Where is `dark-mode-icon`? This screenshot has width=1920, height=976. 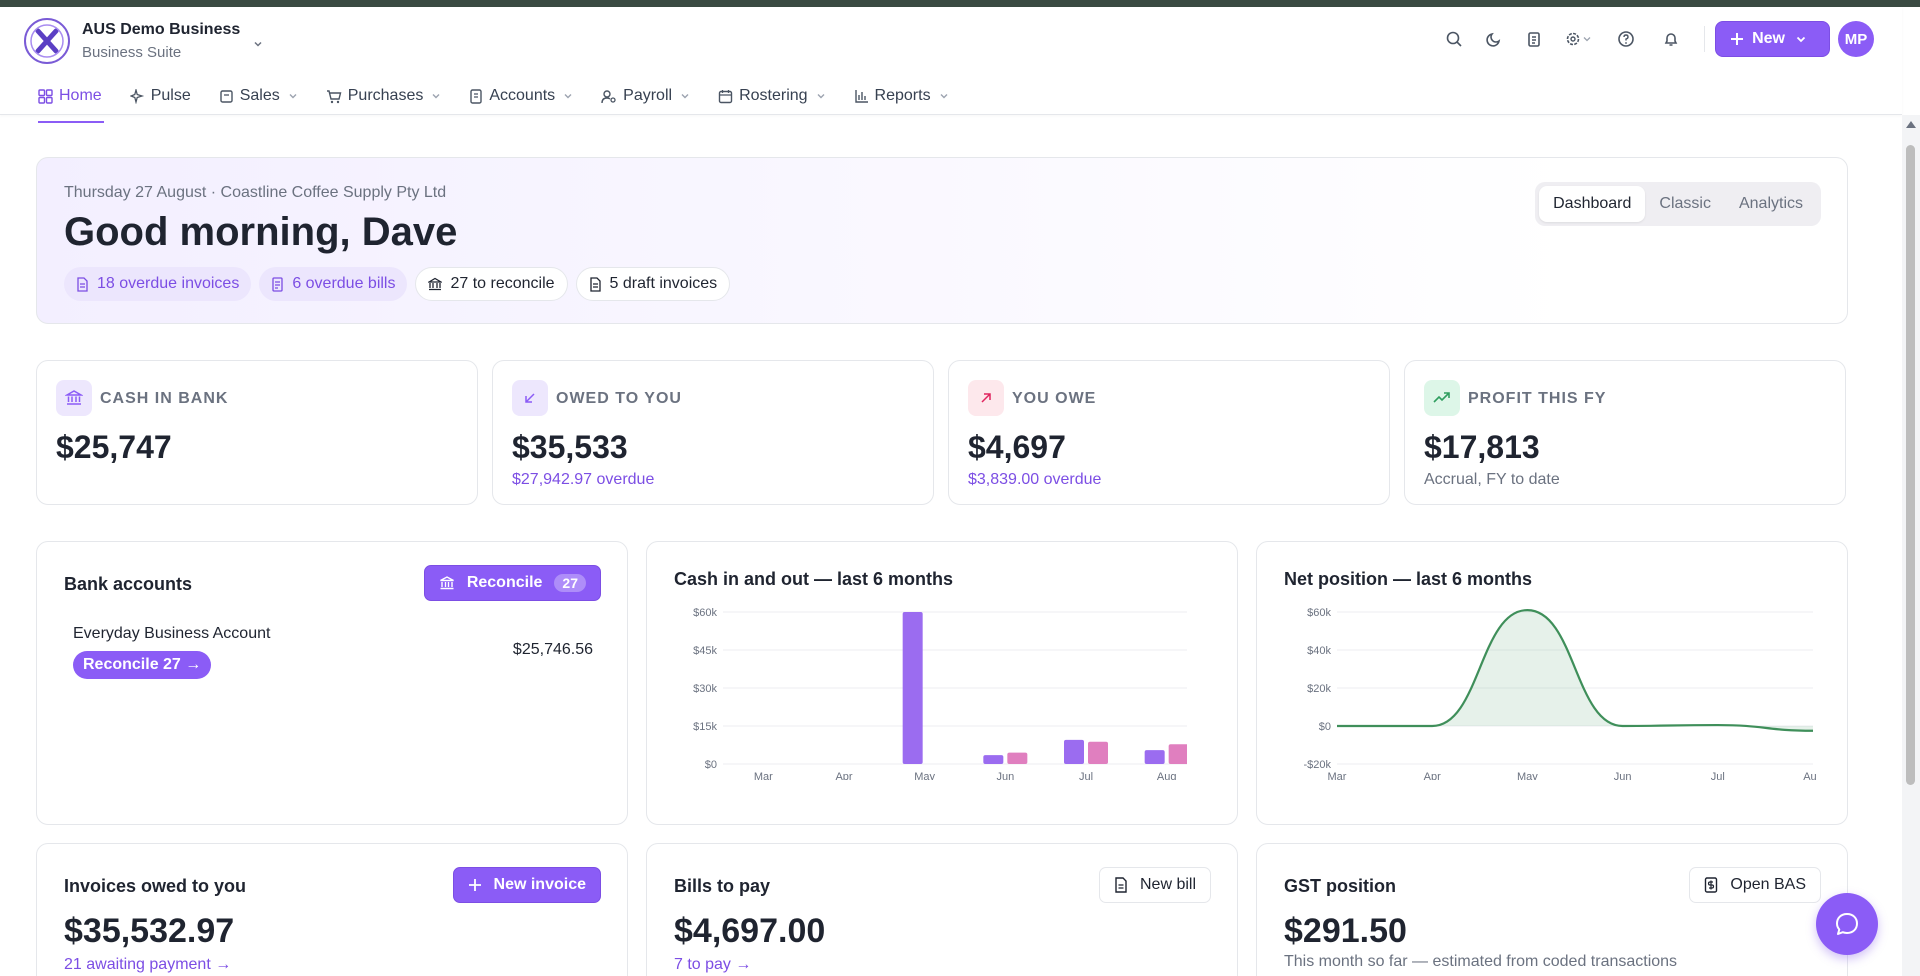
dark-mode-icon is located at coordinates (1494, 39).